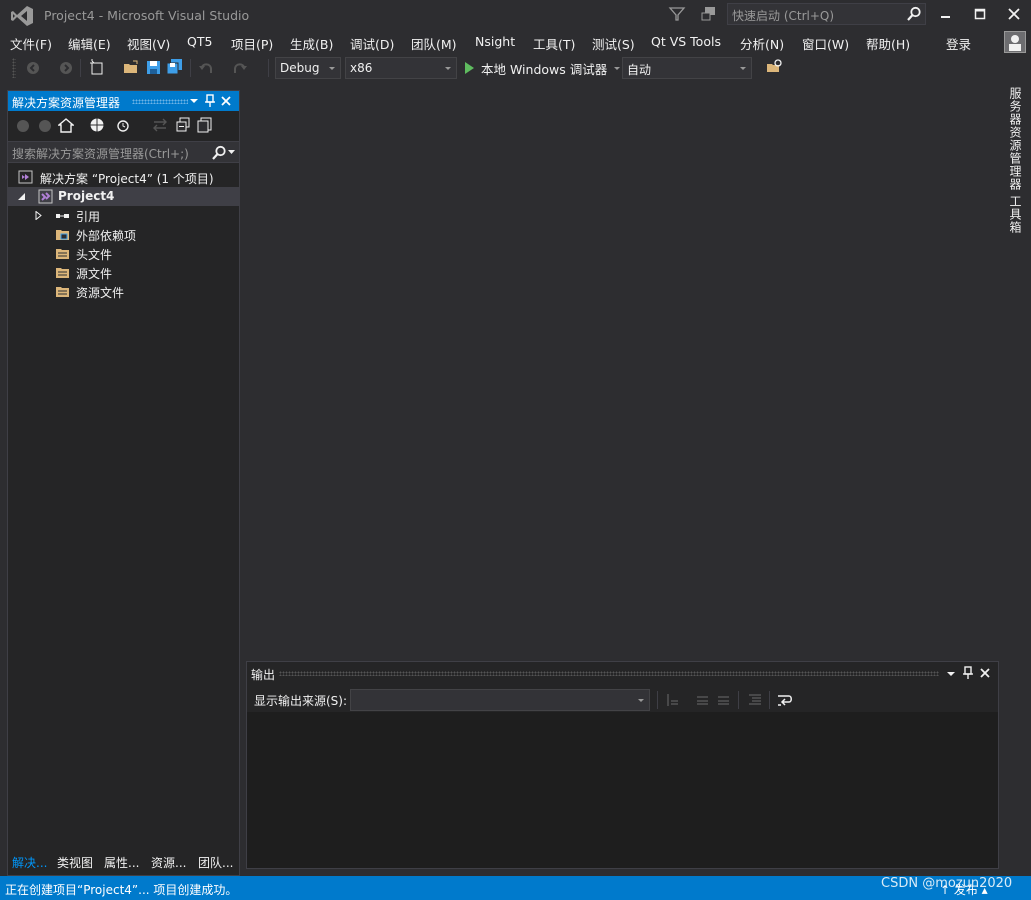  Describe the element at coordinates (31, 43) in the screenshot. I see `menu-file: 文件(F)` at that location.